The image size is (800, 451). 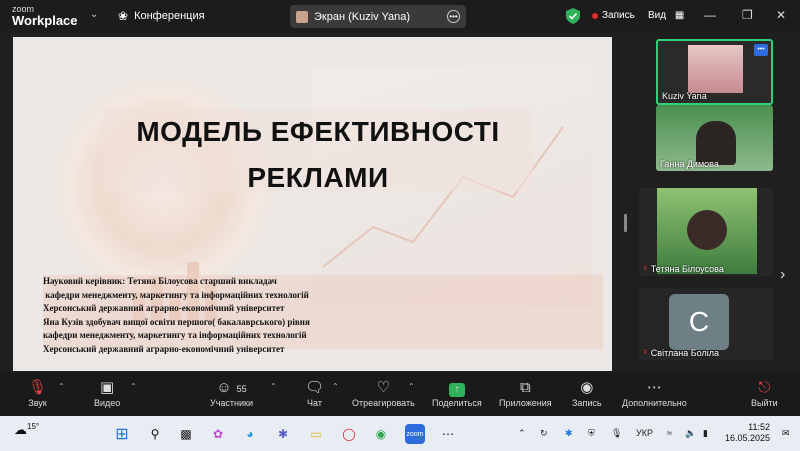 What do you see at coordinates (625, 223) in the screenshot?
I see `panel-resize-handle` at bounding box center [625, 223].